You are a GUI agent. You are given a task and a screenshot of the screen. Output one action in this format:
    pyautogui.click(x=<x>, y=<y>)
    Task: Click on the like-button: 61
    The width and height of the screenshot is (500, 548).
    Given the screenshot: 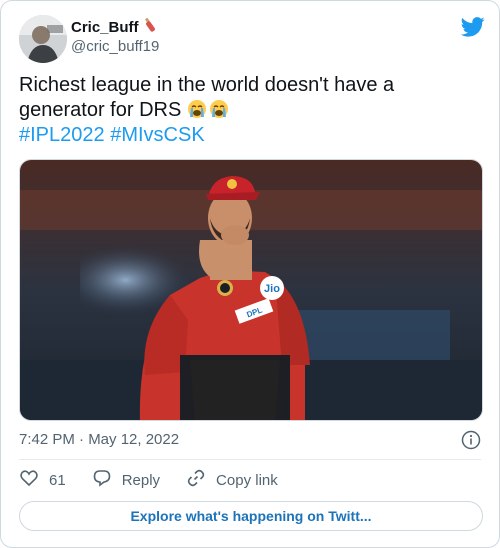 What is the action you would take?
    pyautogui.click(x=42, y=480)
    